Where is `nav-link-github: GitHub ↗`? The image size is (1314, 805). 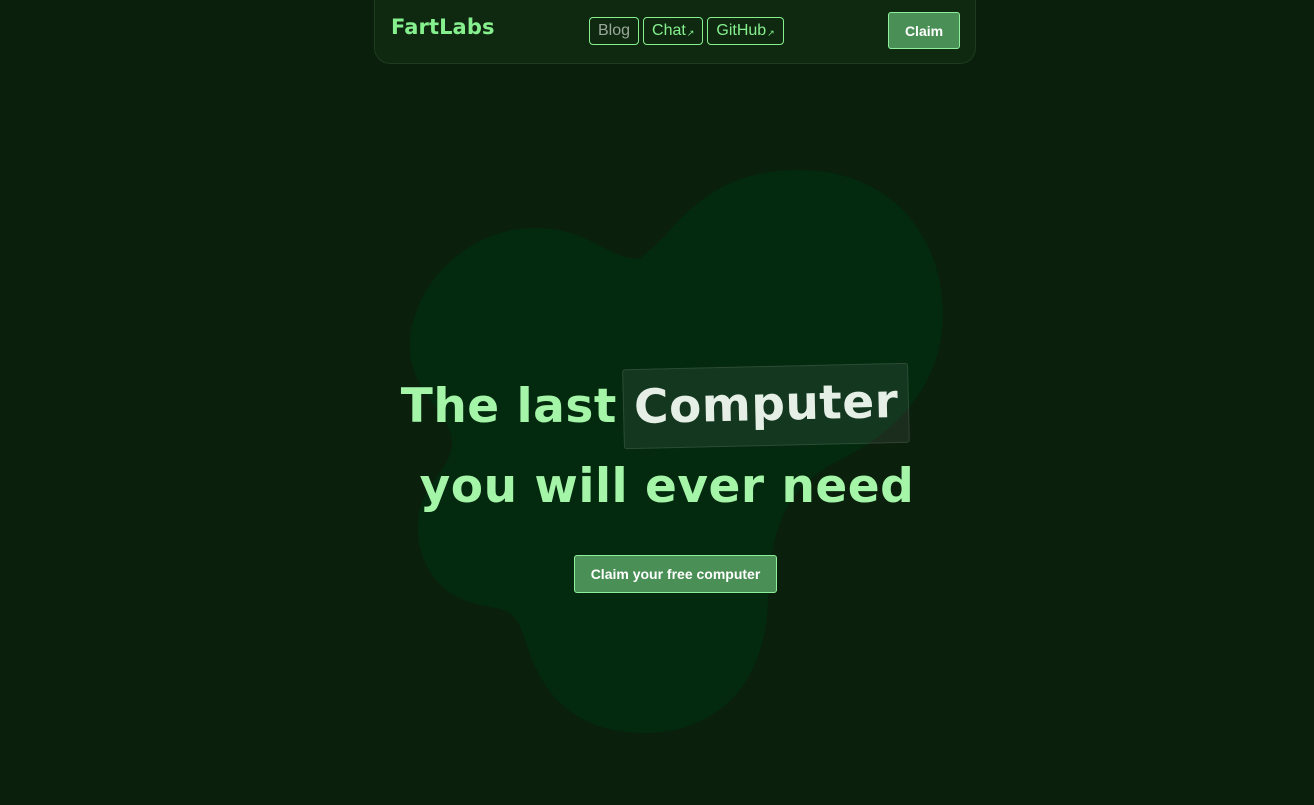
nav-link-github: GitHub ↗ is located at coordinates (745, 31).